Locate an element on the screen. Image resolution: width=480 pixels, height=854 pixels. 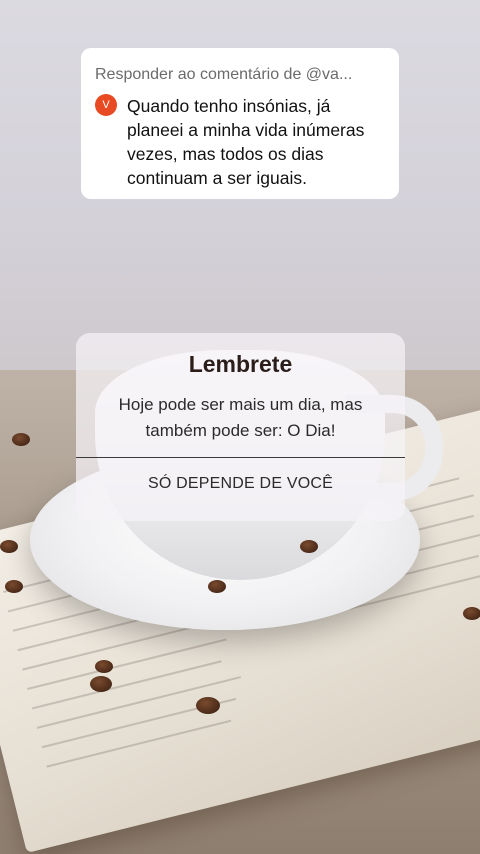
user-avatar: V is located at coordinates (106, 105).